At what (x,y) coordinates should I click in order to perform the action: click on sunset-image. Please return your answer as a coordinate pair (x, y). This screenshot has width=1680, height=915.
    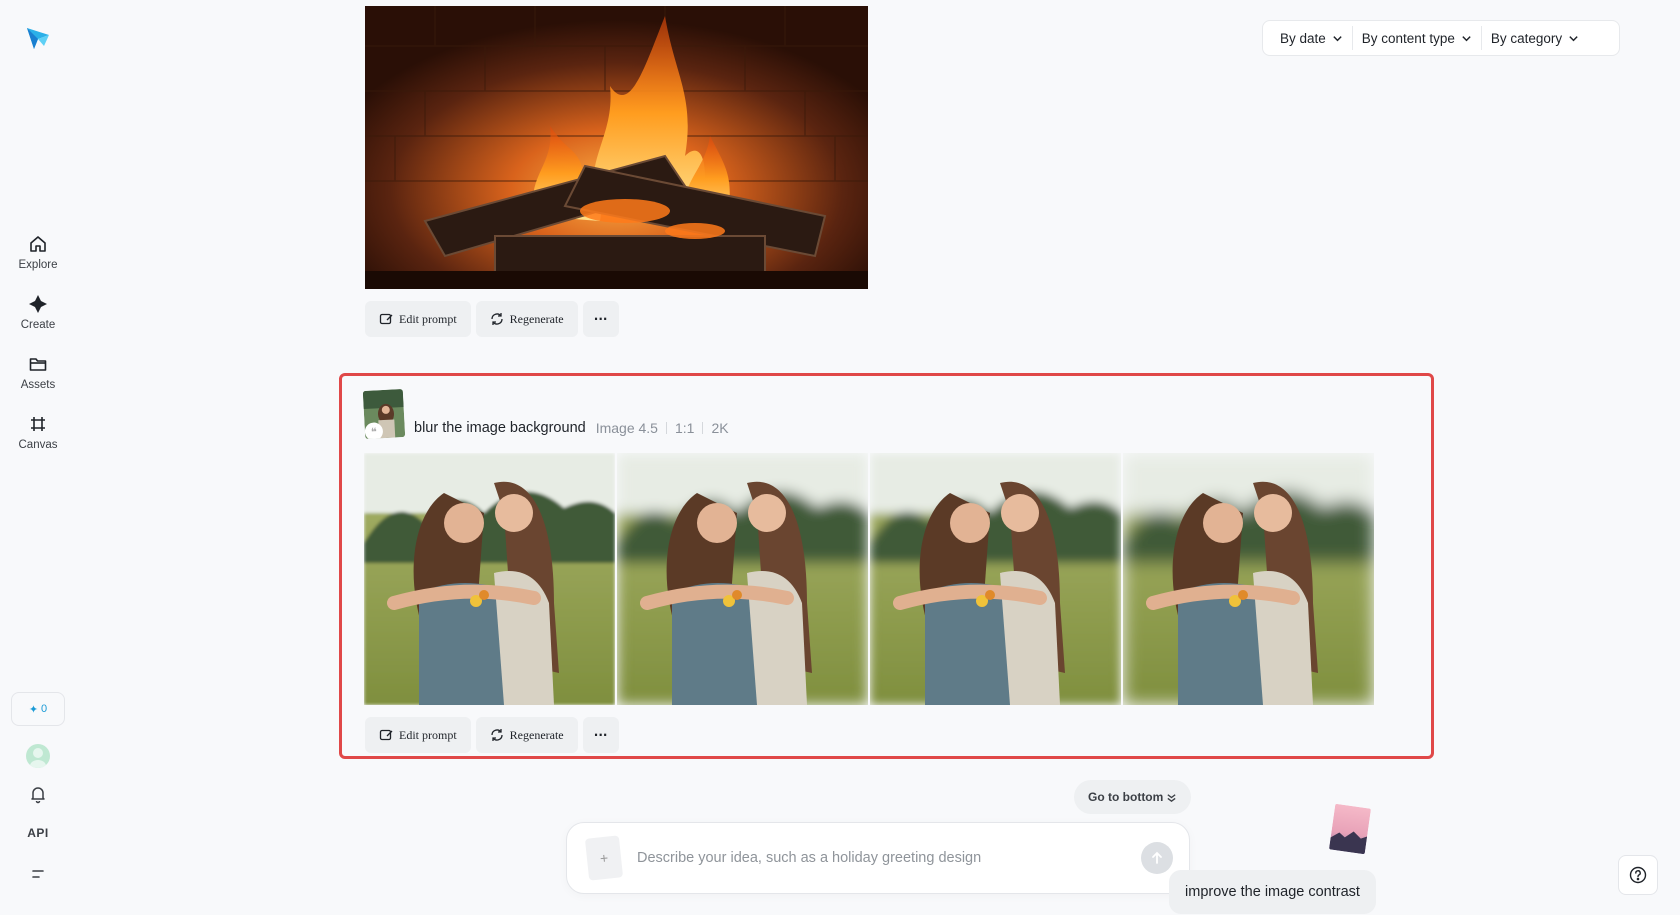
    Looking at the image, I should click on (1350, 829).